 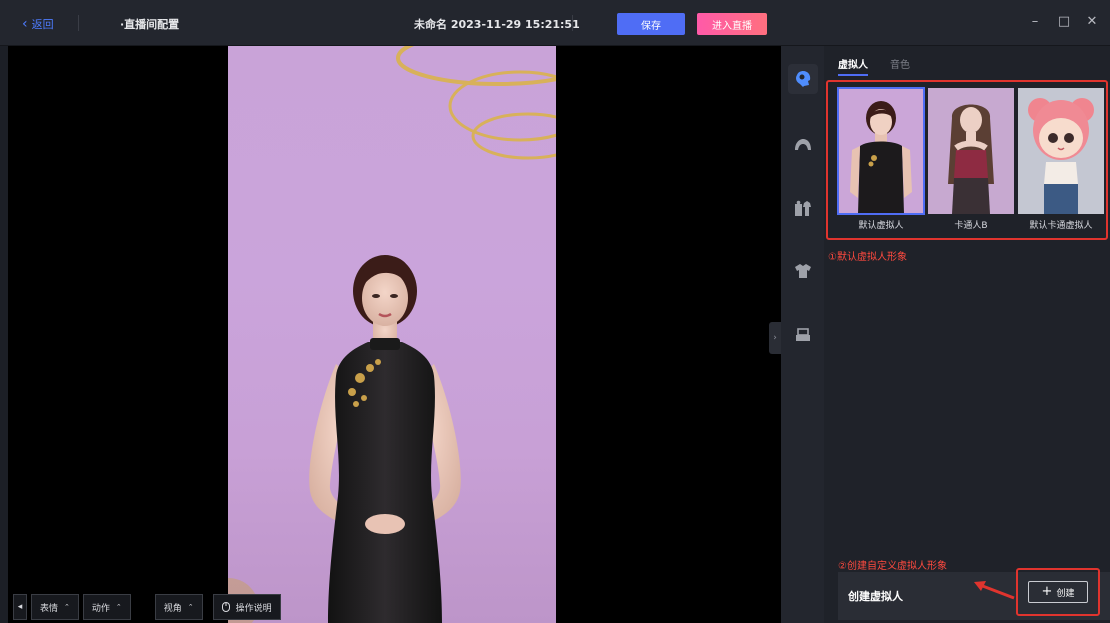 I want to click on rail-item-clothing, so click(x=803, y=271).